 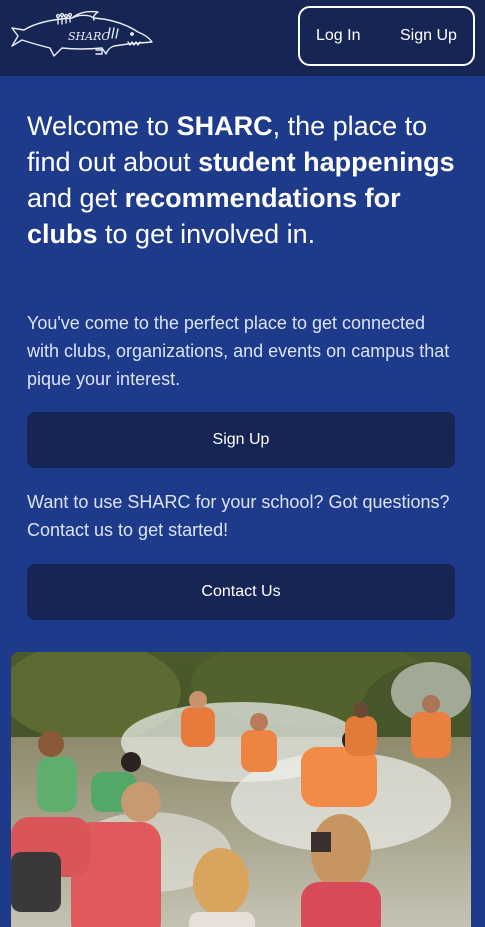 What do you see at coordinates (76, 198) in the screenshot?
I see `hero-title-part: and get` at bounding box center [76, 198].